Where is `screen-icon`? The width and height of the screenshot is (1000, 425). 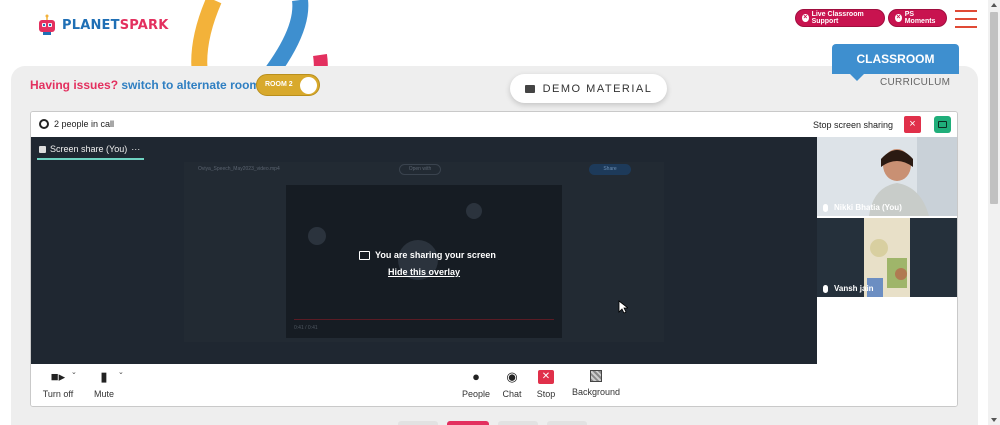
screen-icon is located at coordinates (42, 149).